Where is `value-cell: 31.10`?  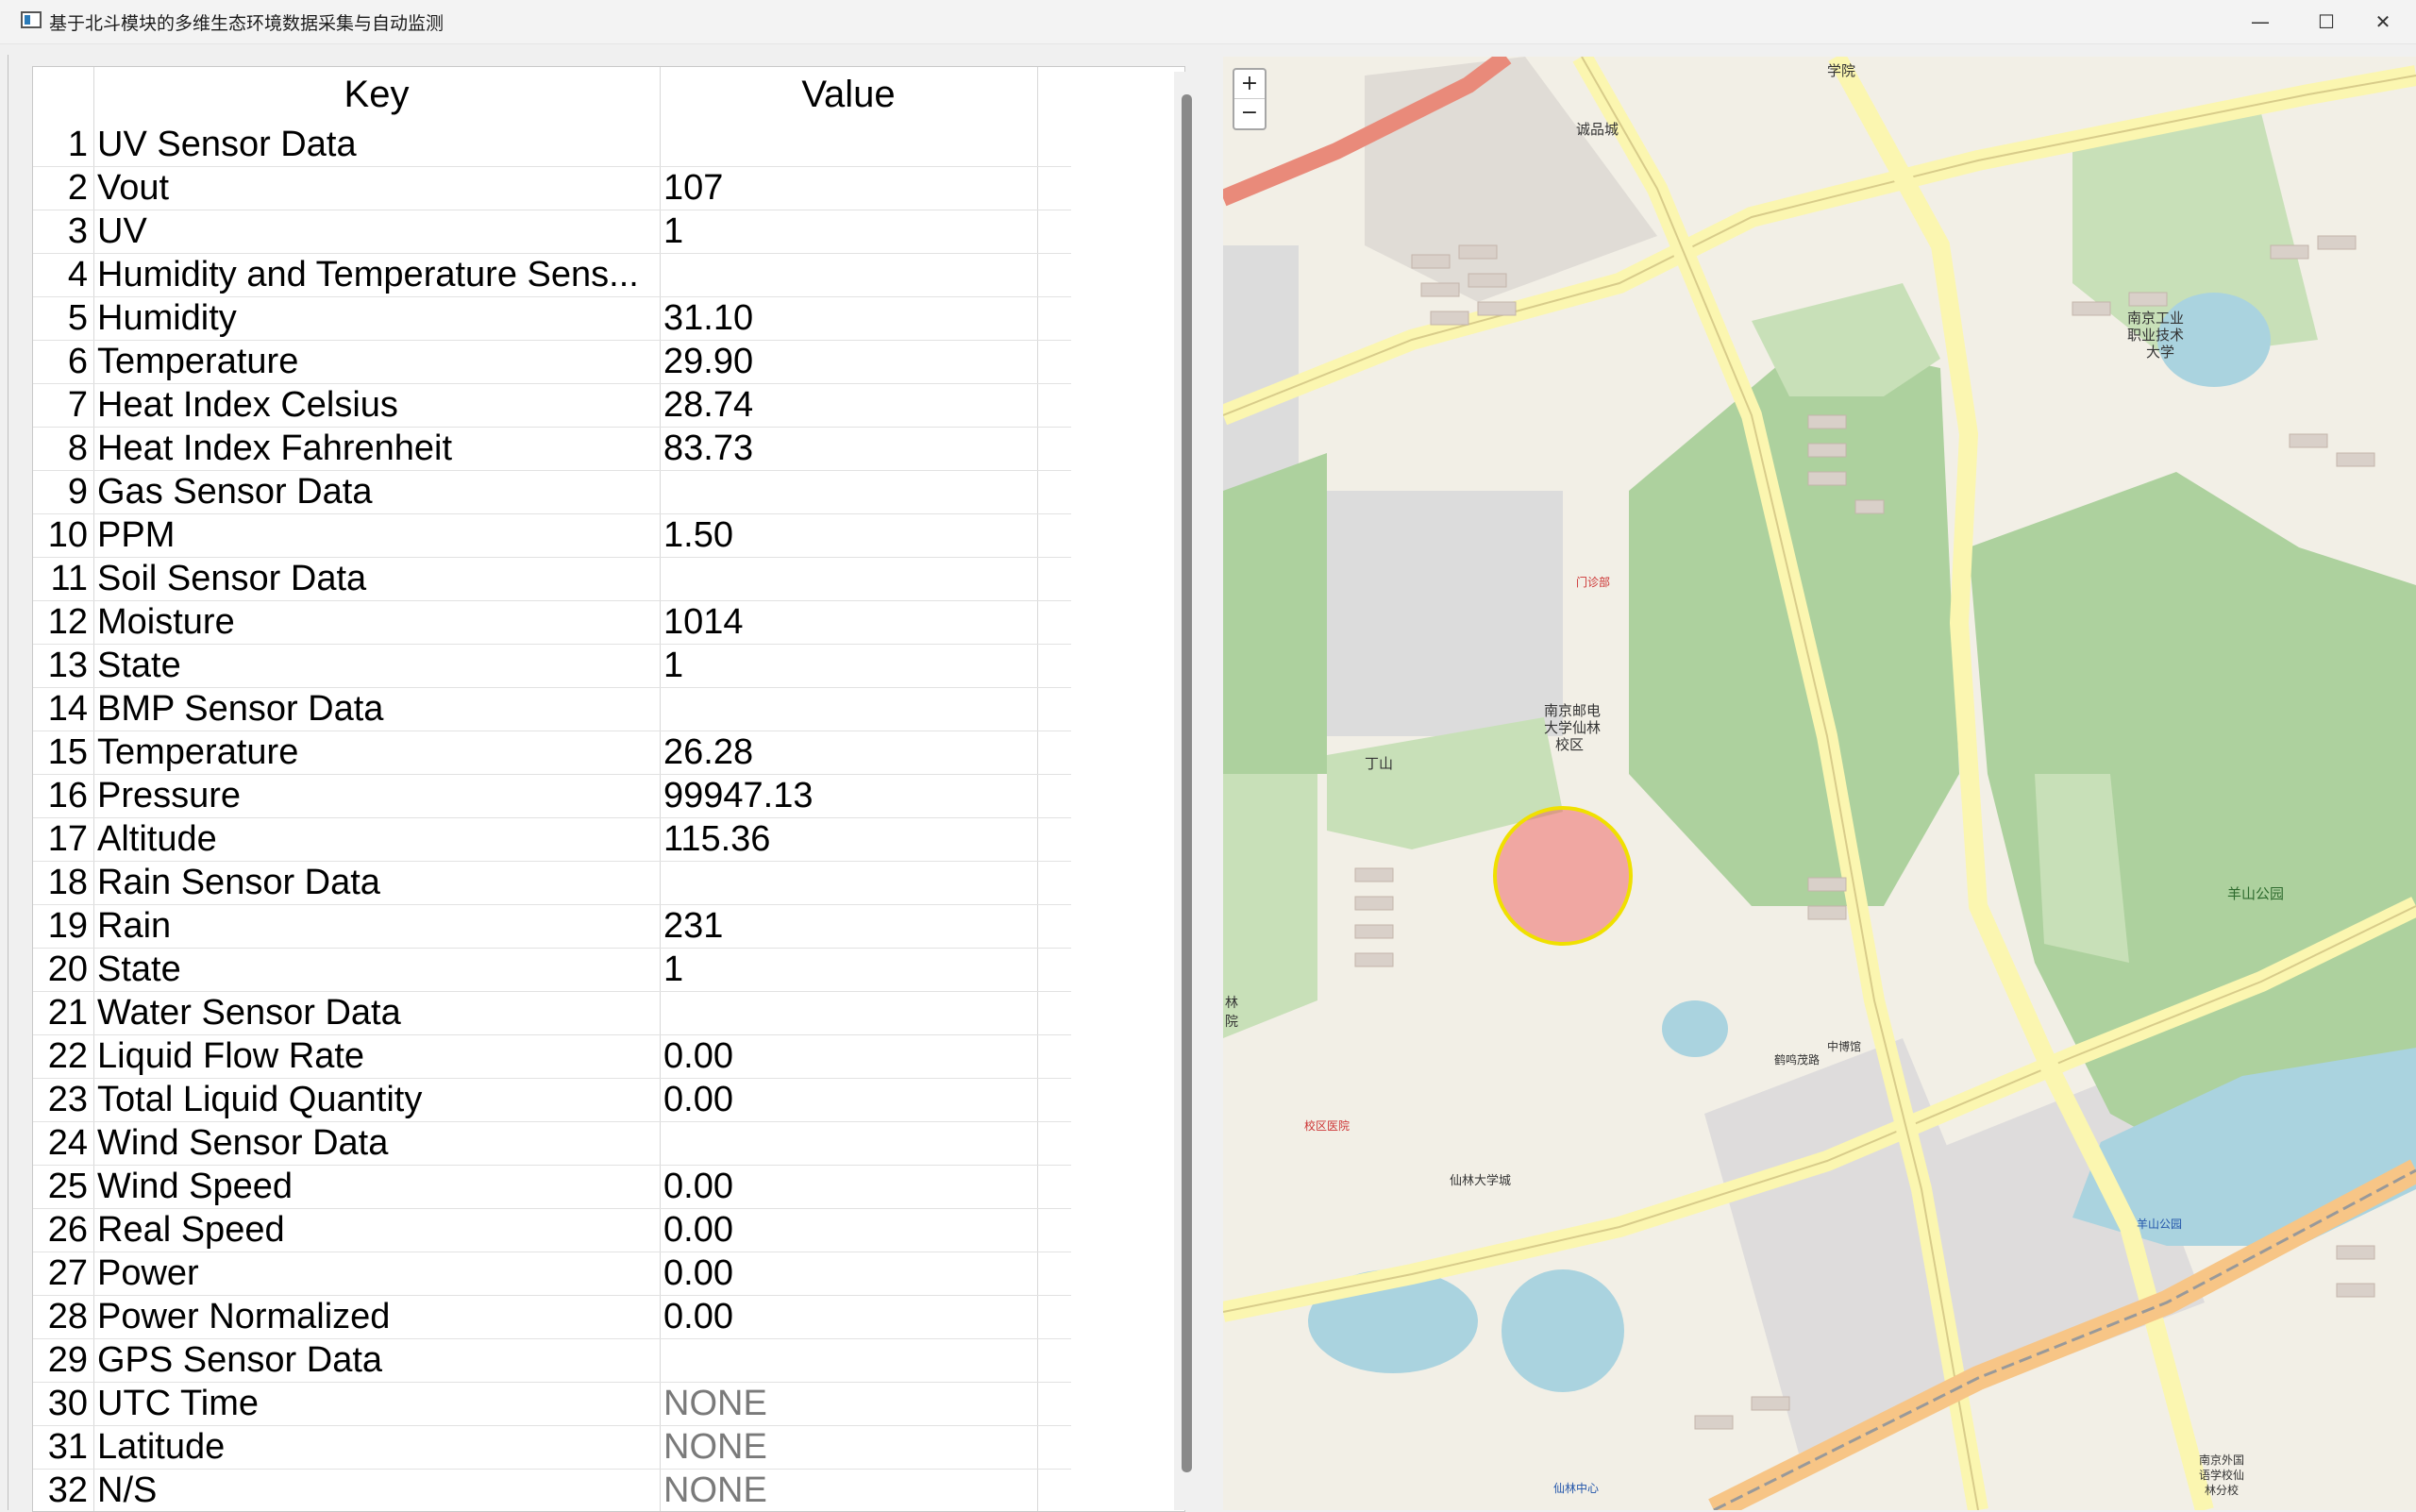
value-cell: 31.10 is located at coordinates (866, 318).